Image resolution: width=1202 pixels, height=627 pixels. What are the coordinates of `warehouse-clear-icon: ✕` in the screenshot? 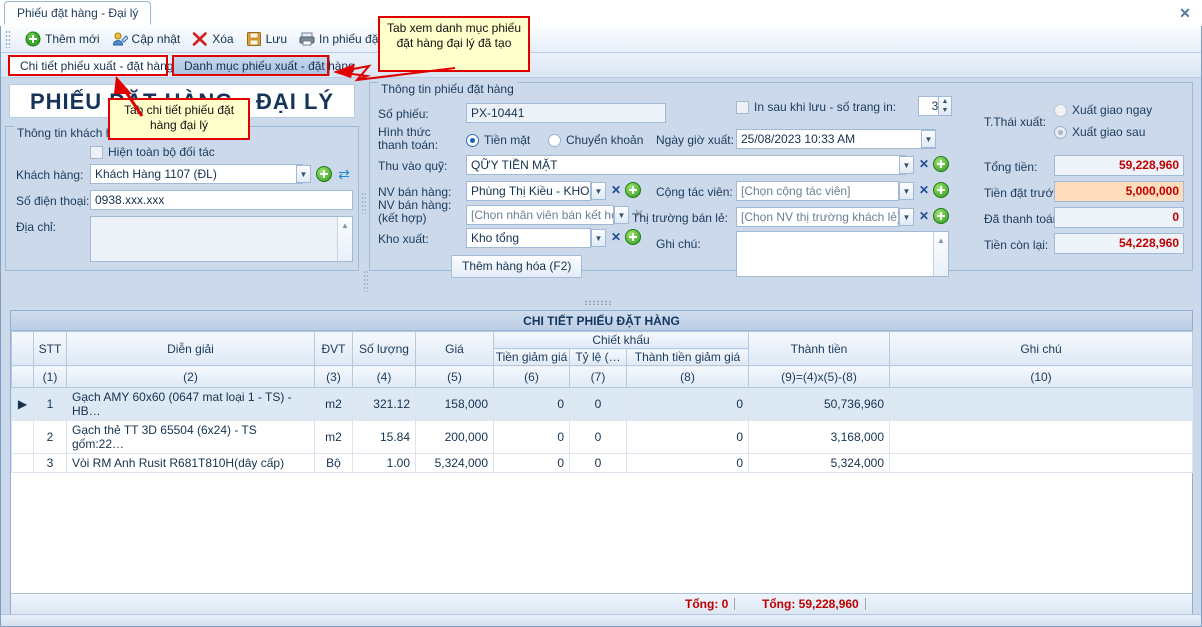 It's located at (616, 237).